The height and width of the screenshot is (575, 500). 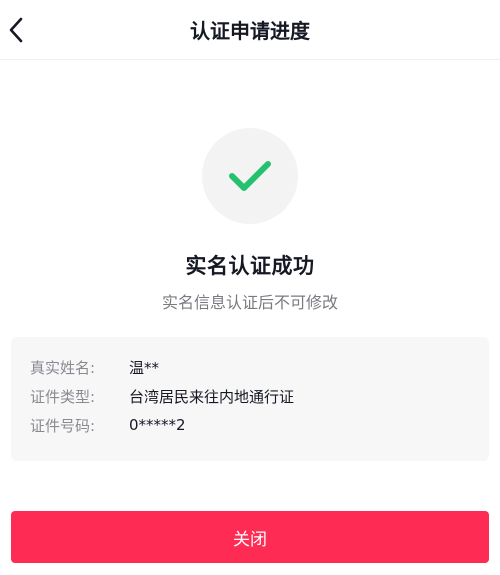 What do you see at coordinates (212, 396) in the screenshot?
I see `info-value: 台湾居民来往内地通行证` at bounding box center [212, 396].